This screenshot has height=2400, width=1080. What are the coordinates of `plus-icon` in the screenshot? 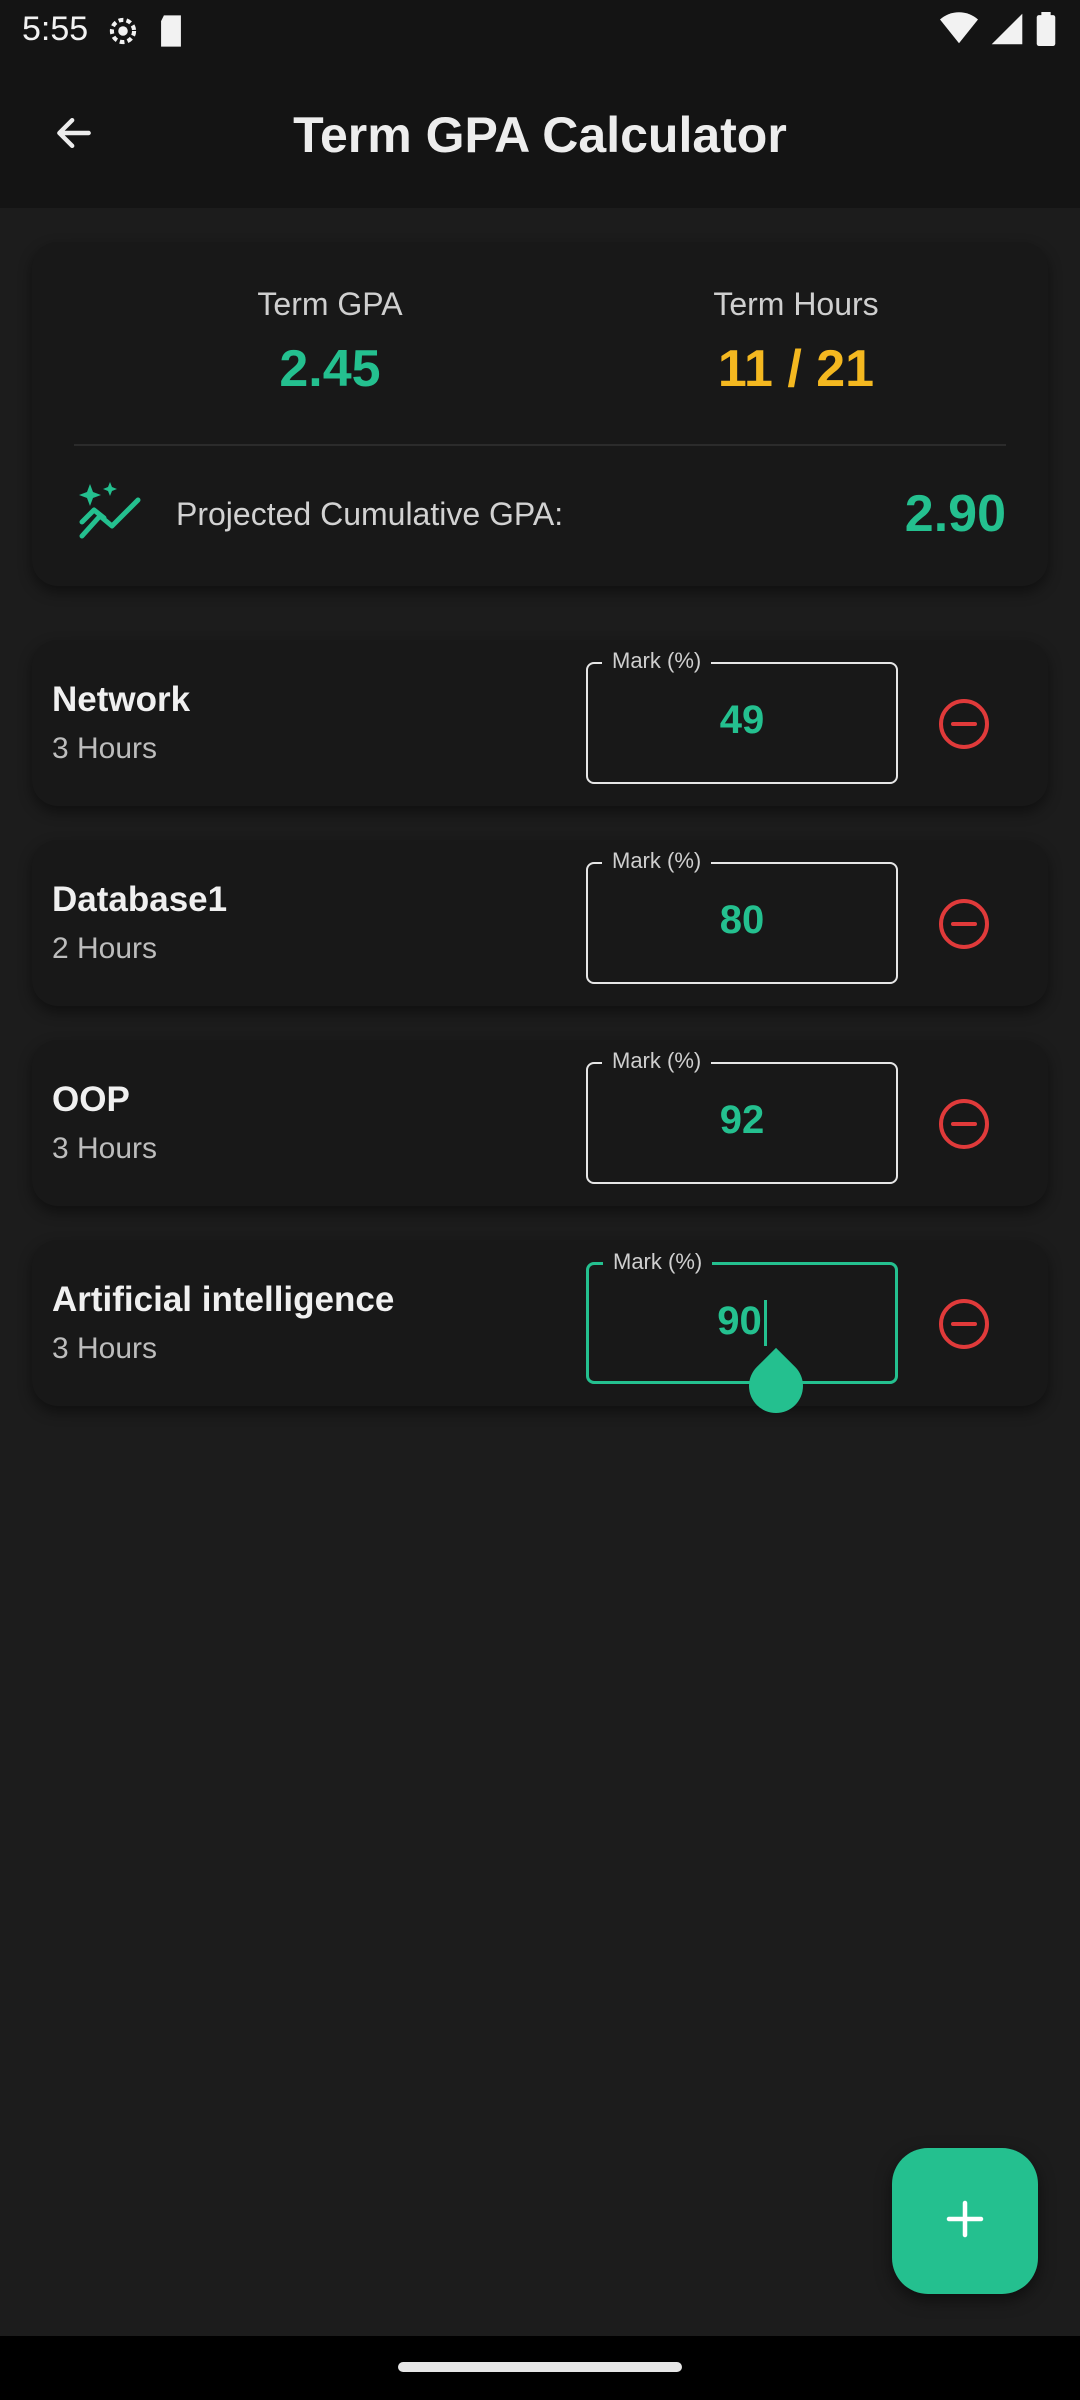 It's located at (965, 2221).